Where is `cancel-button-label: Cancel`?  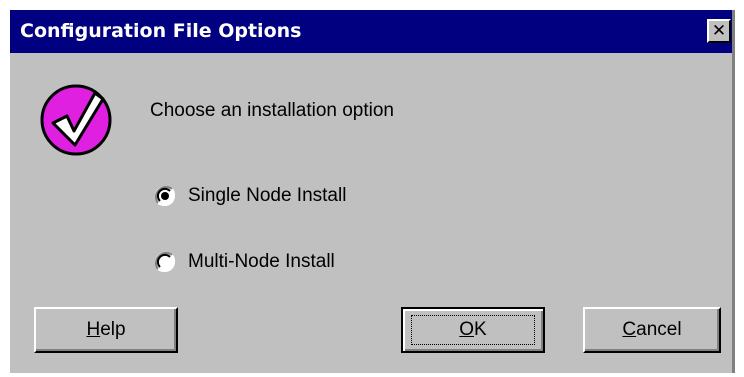
cancel-button-label: Cancel is located at coordinates (652, 329).